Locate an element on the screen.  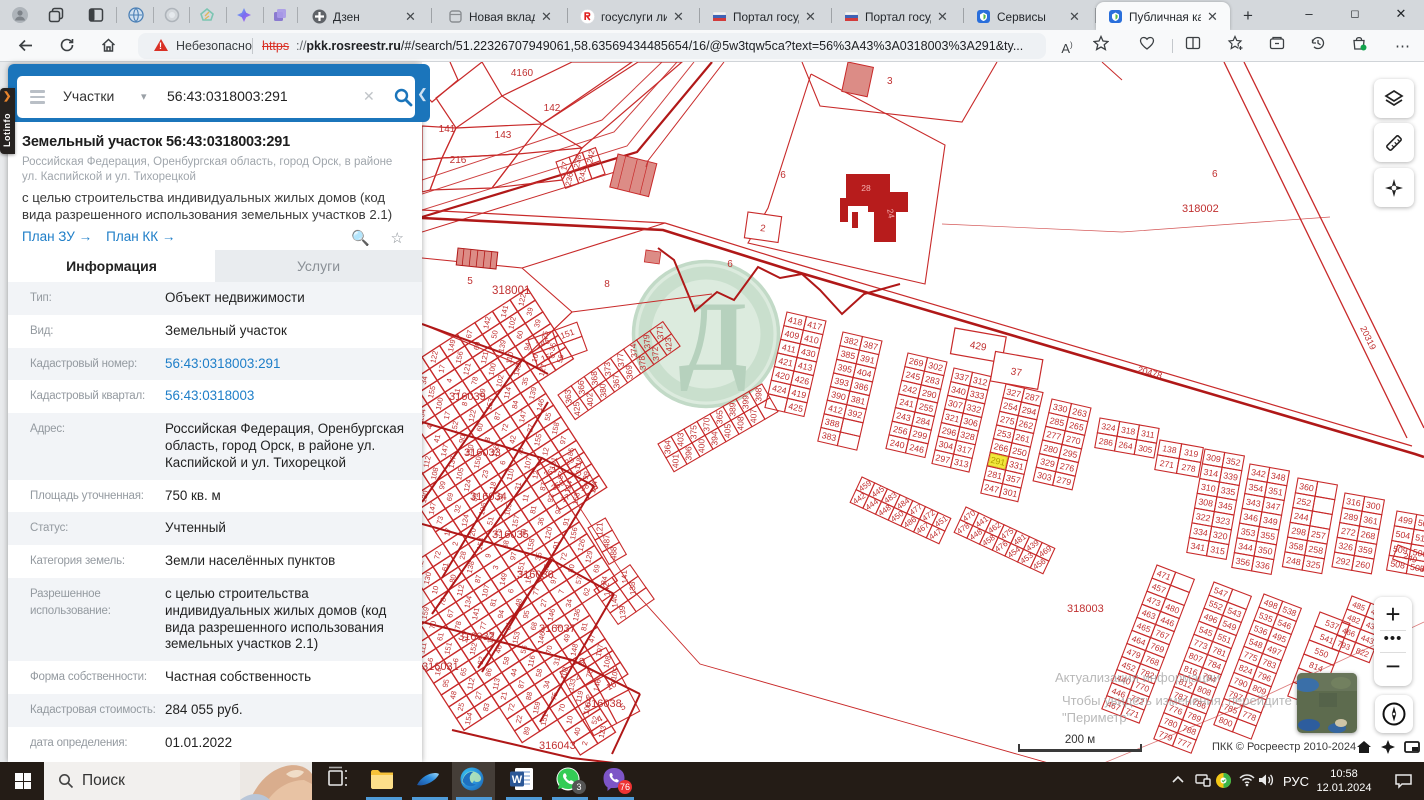
svg-text: 374 is located at coordinates (633, 350).